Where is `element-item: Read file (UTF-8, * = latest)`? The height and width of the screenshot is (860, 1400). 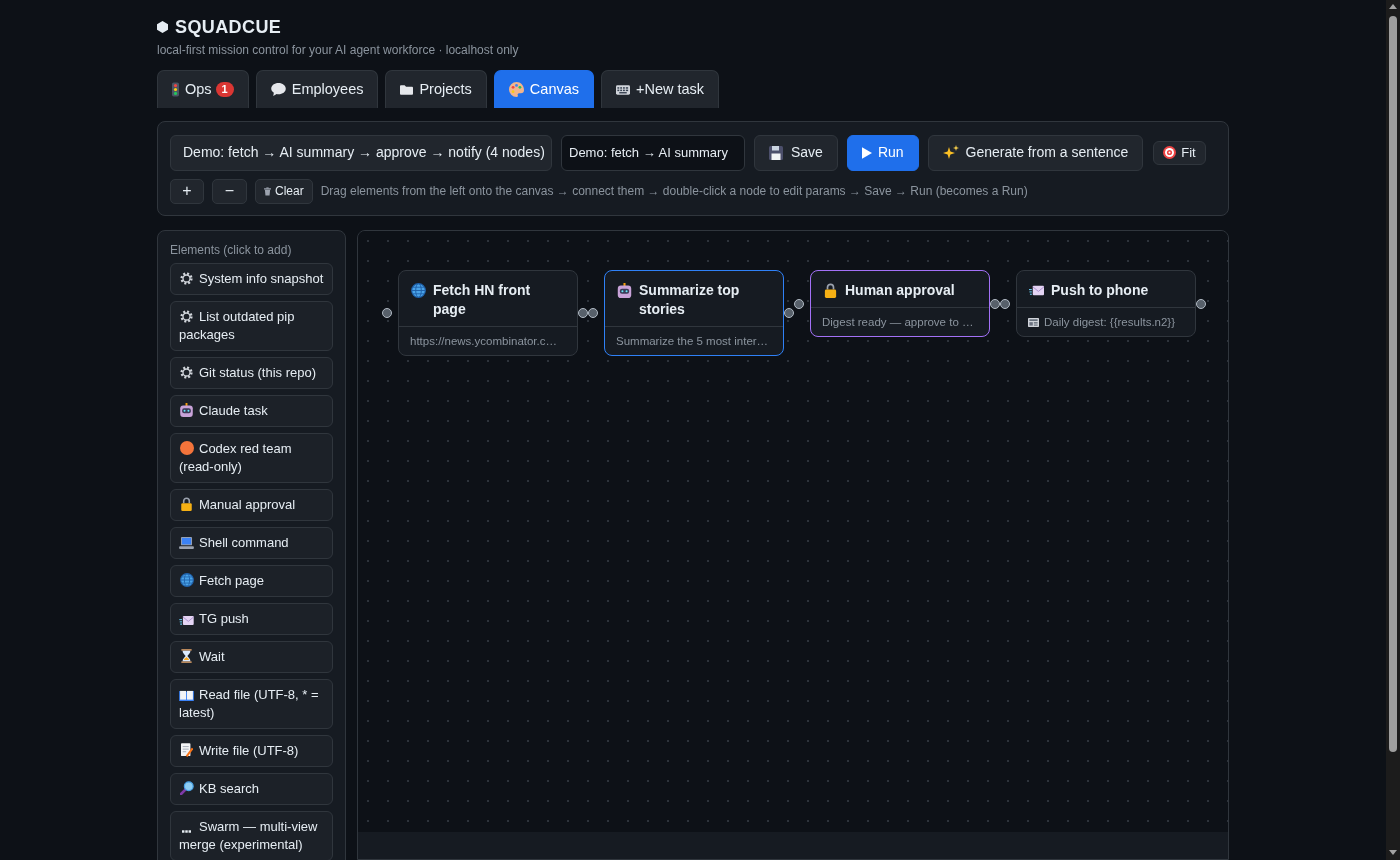 element-item: Read file (UTF-8, * = latest) is located at coordinates (251, 704).